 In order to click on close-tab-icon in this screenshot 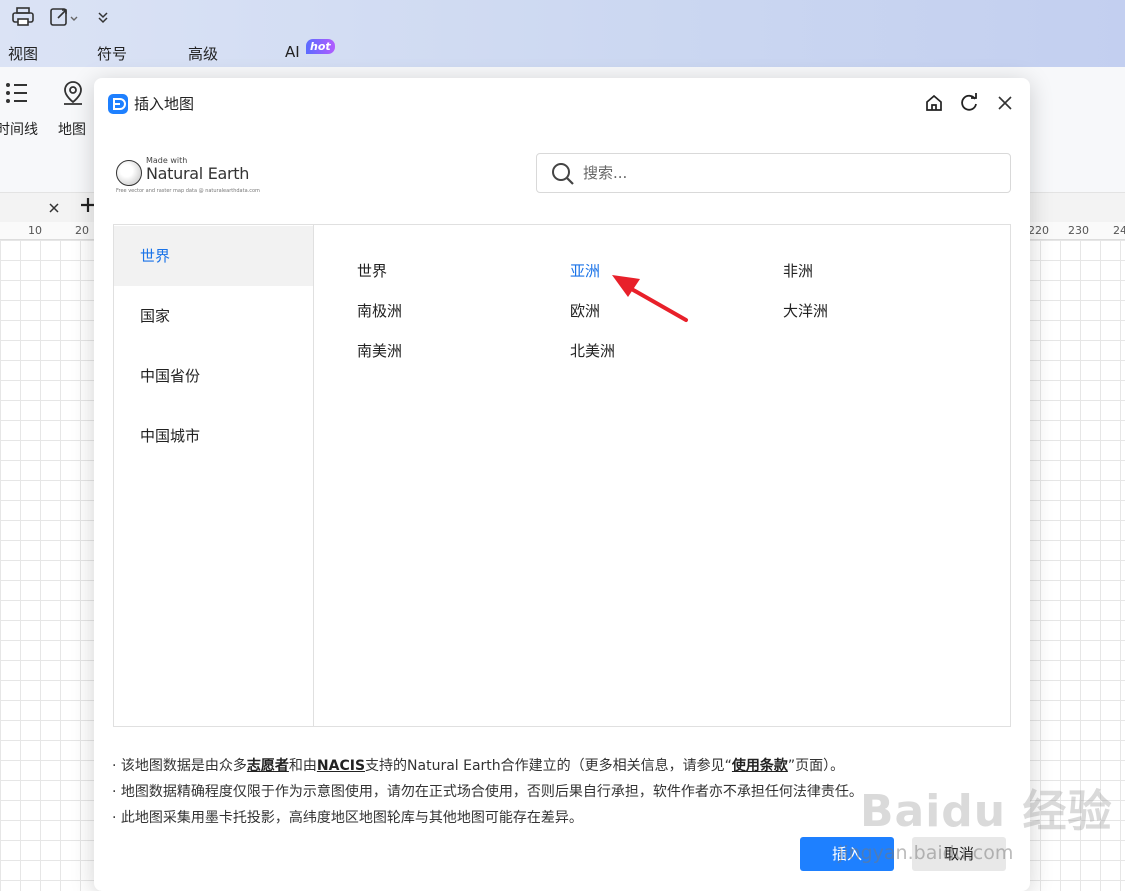, I will do `click(54, 208)`.